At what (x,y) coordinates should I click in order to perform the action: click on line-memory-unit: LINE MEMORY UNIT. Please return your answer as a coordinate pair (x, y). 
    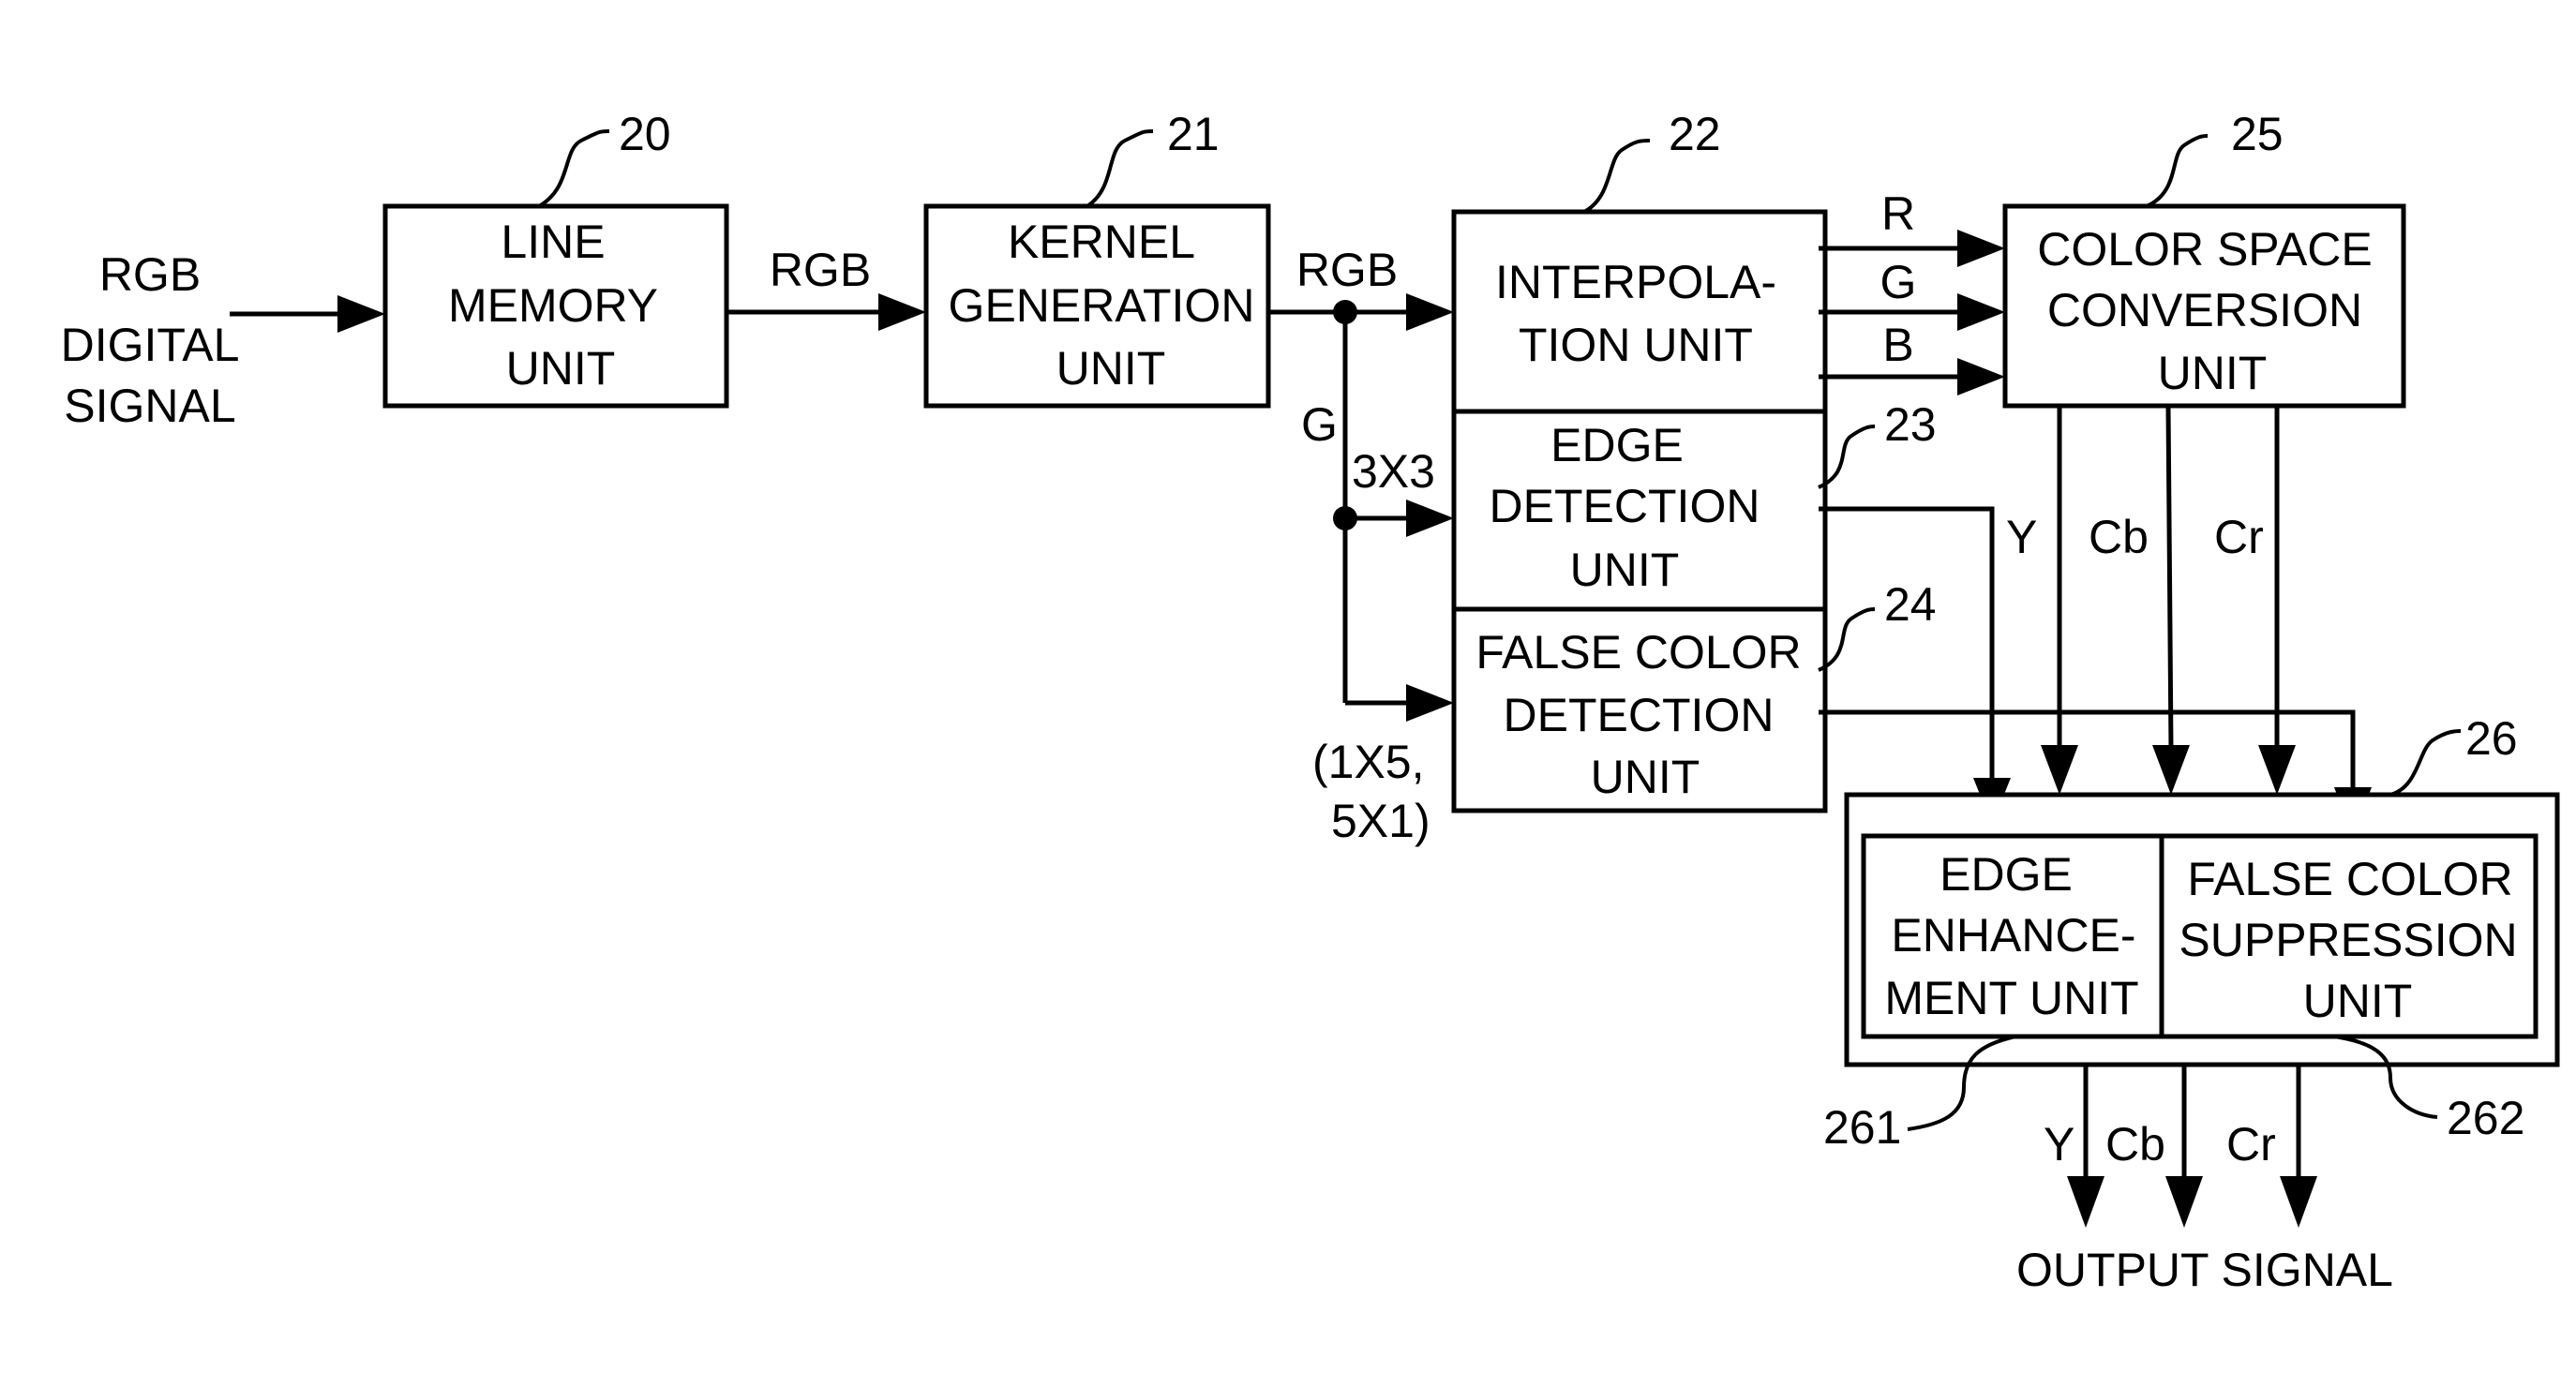
    Looking at the image, I should click on (555, 306).